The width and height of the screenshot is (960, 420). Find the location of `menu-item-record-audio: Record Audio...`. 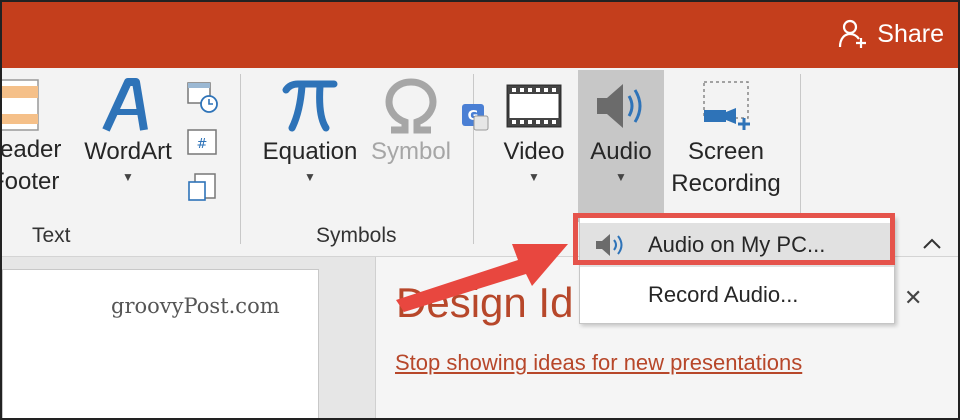

menu-item-record-audio: Record Audio... is located at coordinates (737, 295).